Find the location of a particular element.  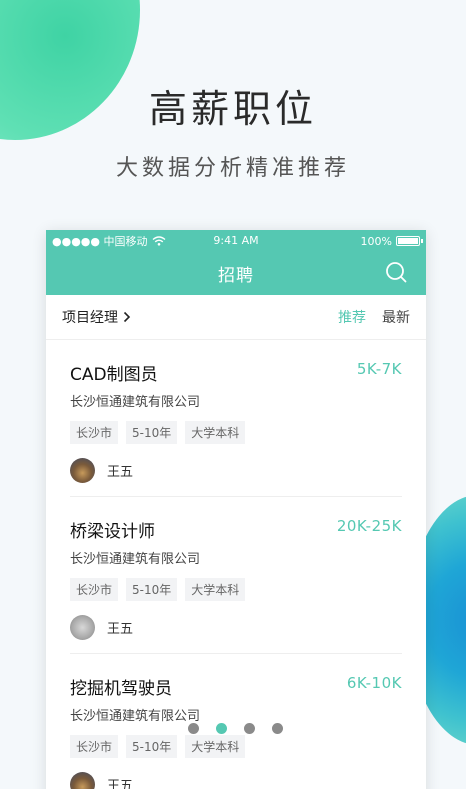

search-icon is located at coordinates (396, 272).